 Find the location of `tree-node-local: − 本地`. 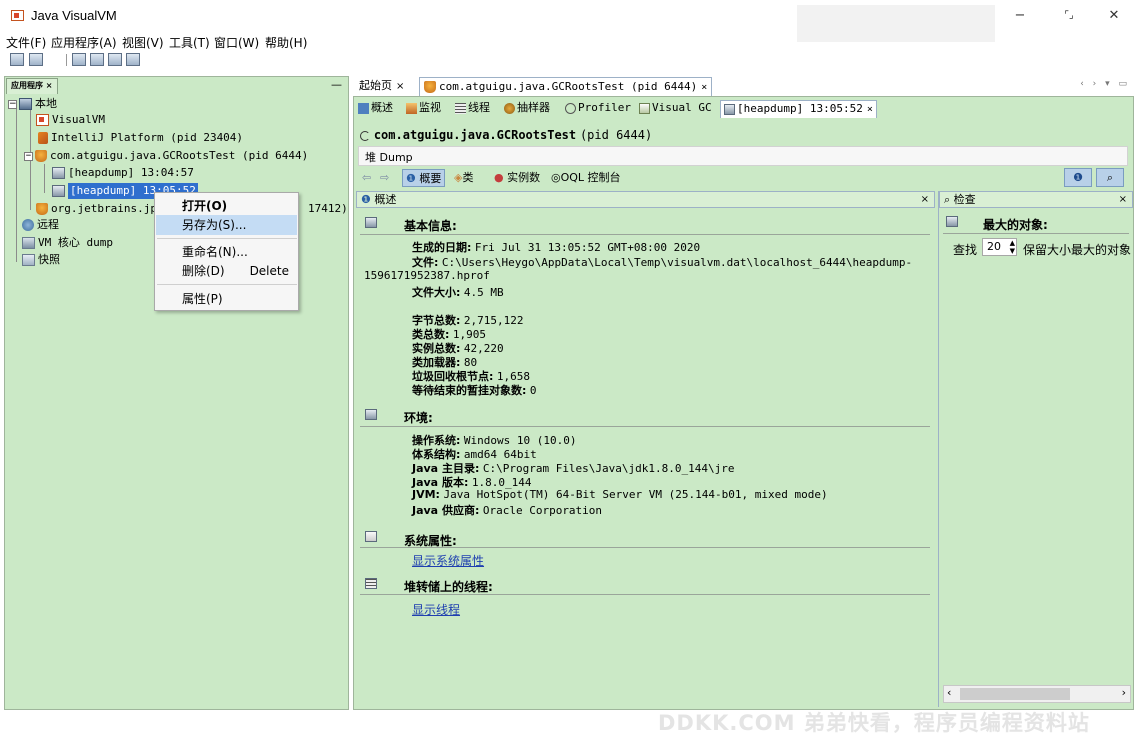

tree-node-local: − 本地 is located at coordinates (32, 104).